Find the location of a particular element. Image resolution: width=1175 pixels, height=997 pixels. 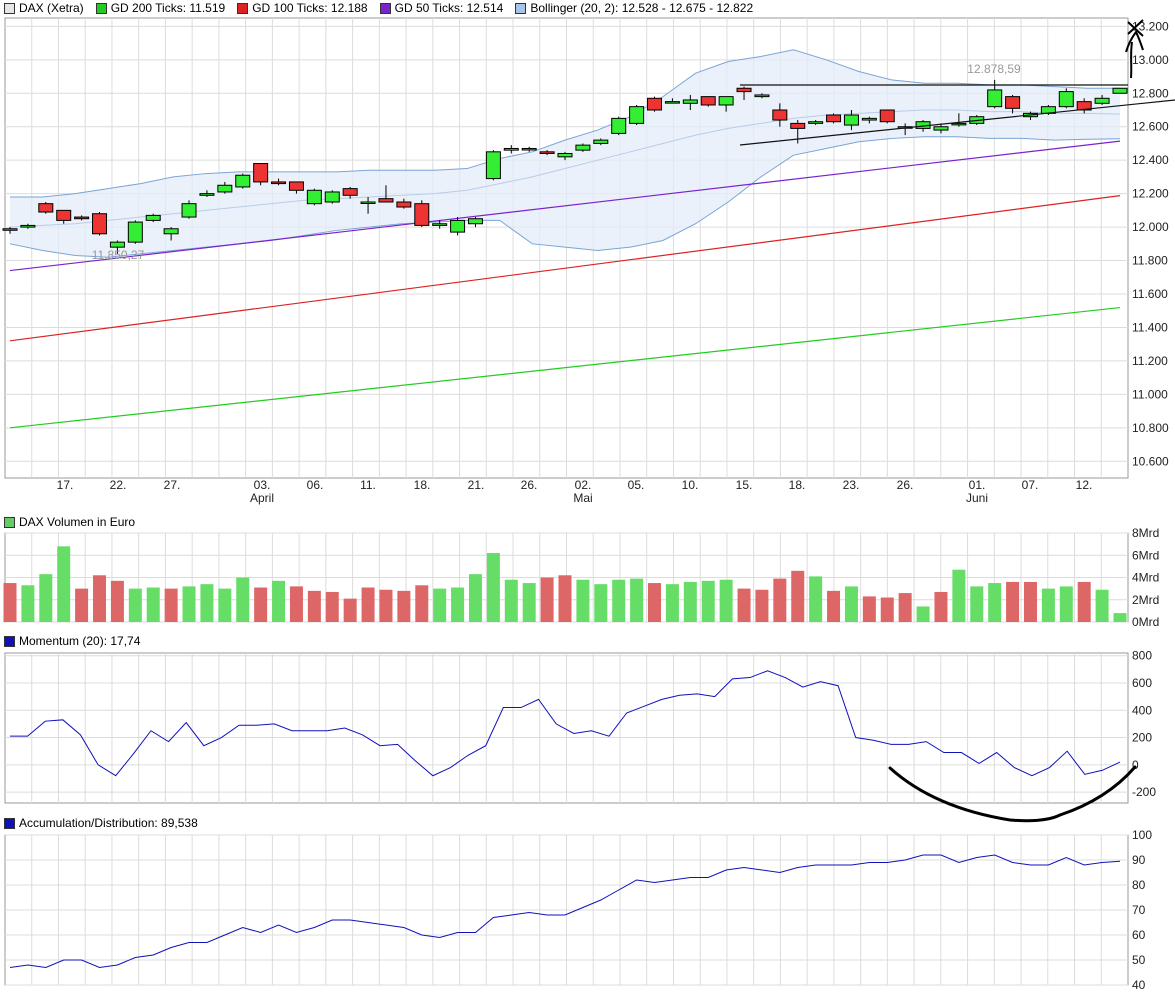

price-annotation-low: 11.850,27 is located at coordinates (118, 255).